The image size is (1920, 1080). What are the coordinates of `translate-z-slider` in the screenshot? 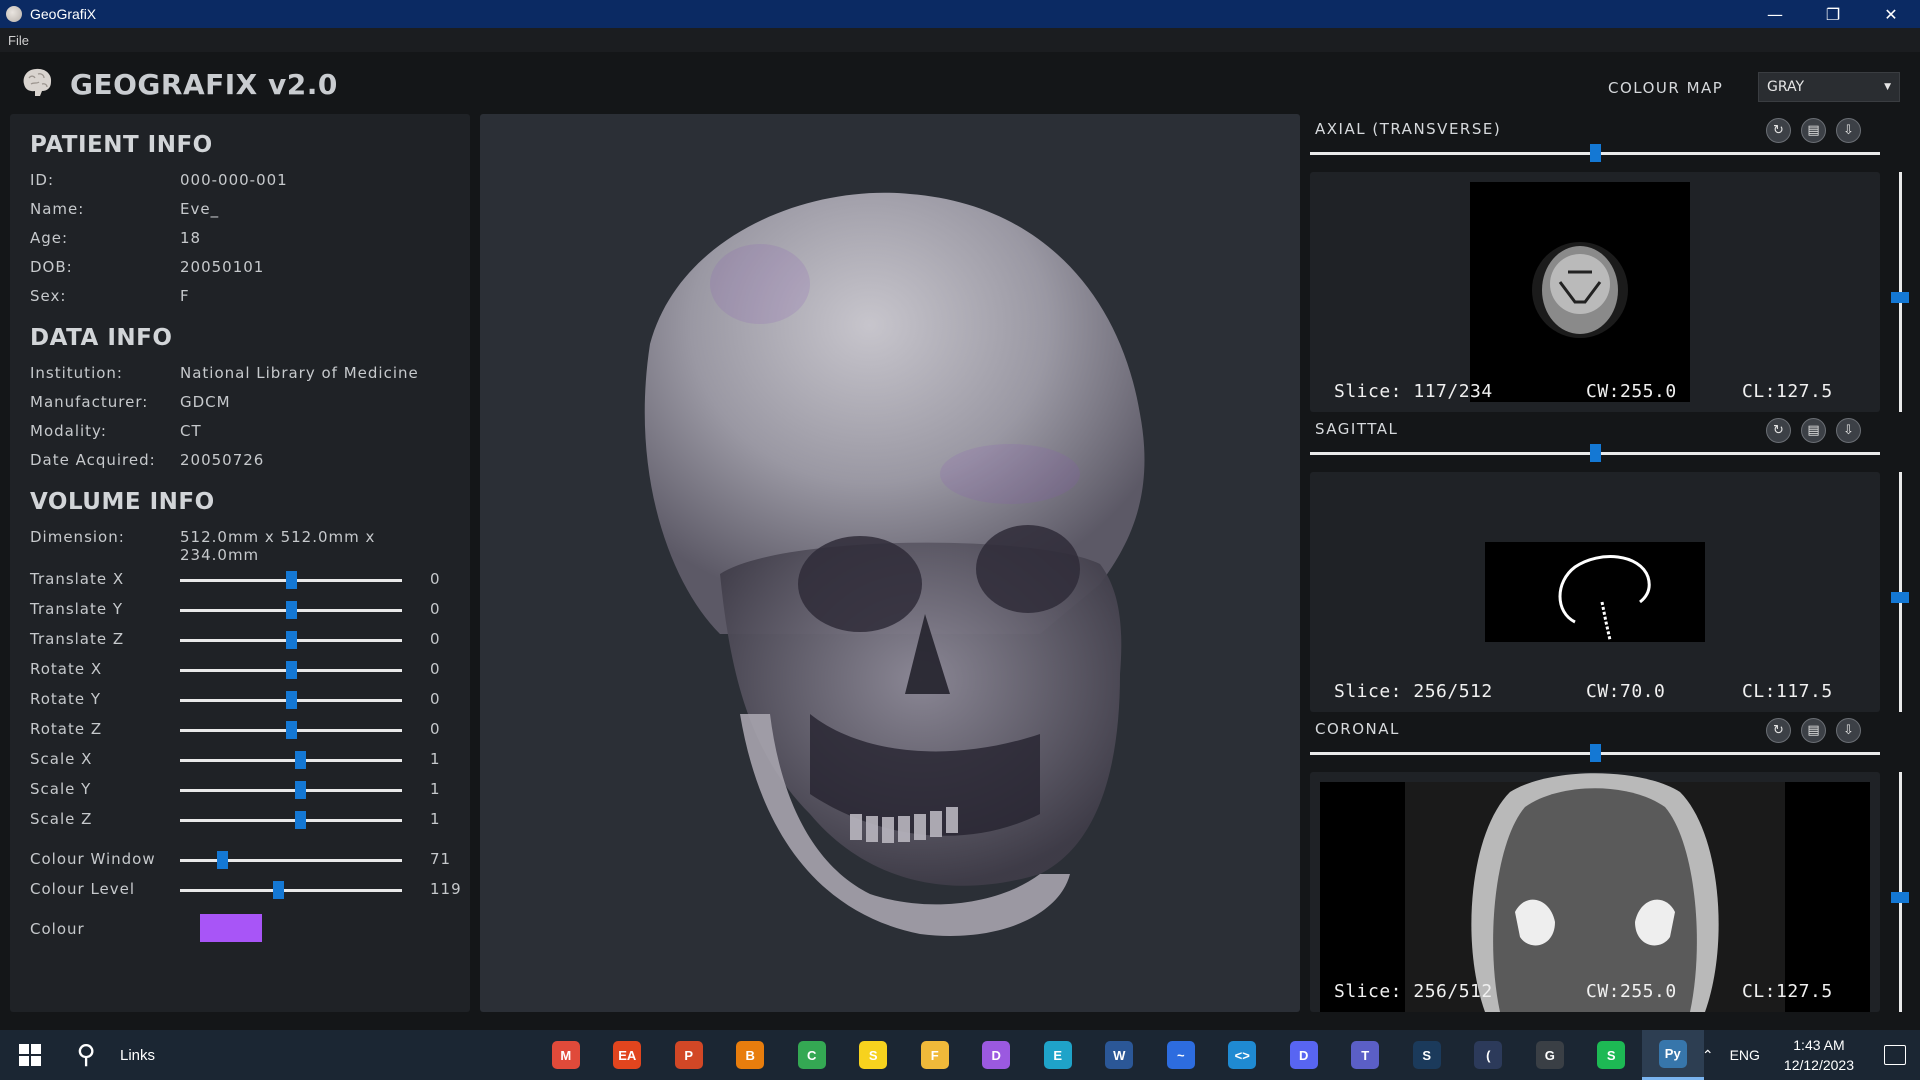 It's located at (291, 640).